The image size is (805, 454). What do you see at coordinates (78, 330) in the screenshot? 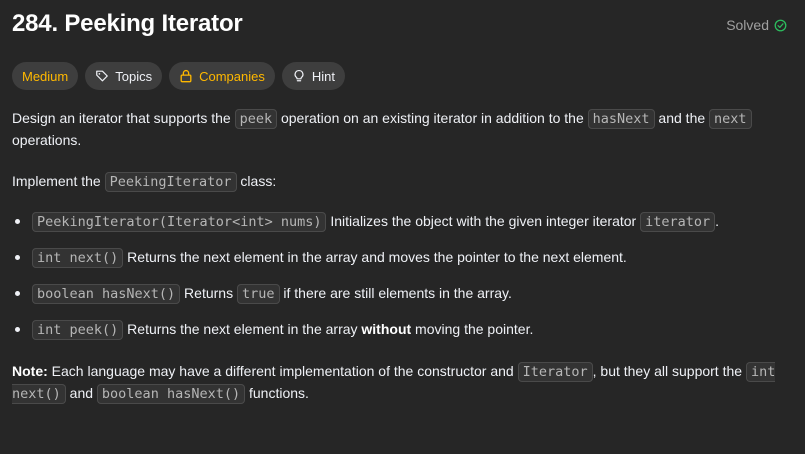
I see `inline-code: int peek()` at bounding box center [78, 330].